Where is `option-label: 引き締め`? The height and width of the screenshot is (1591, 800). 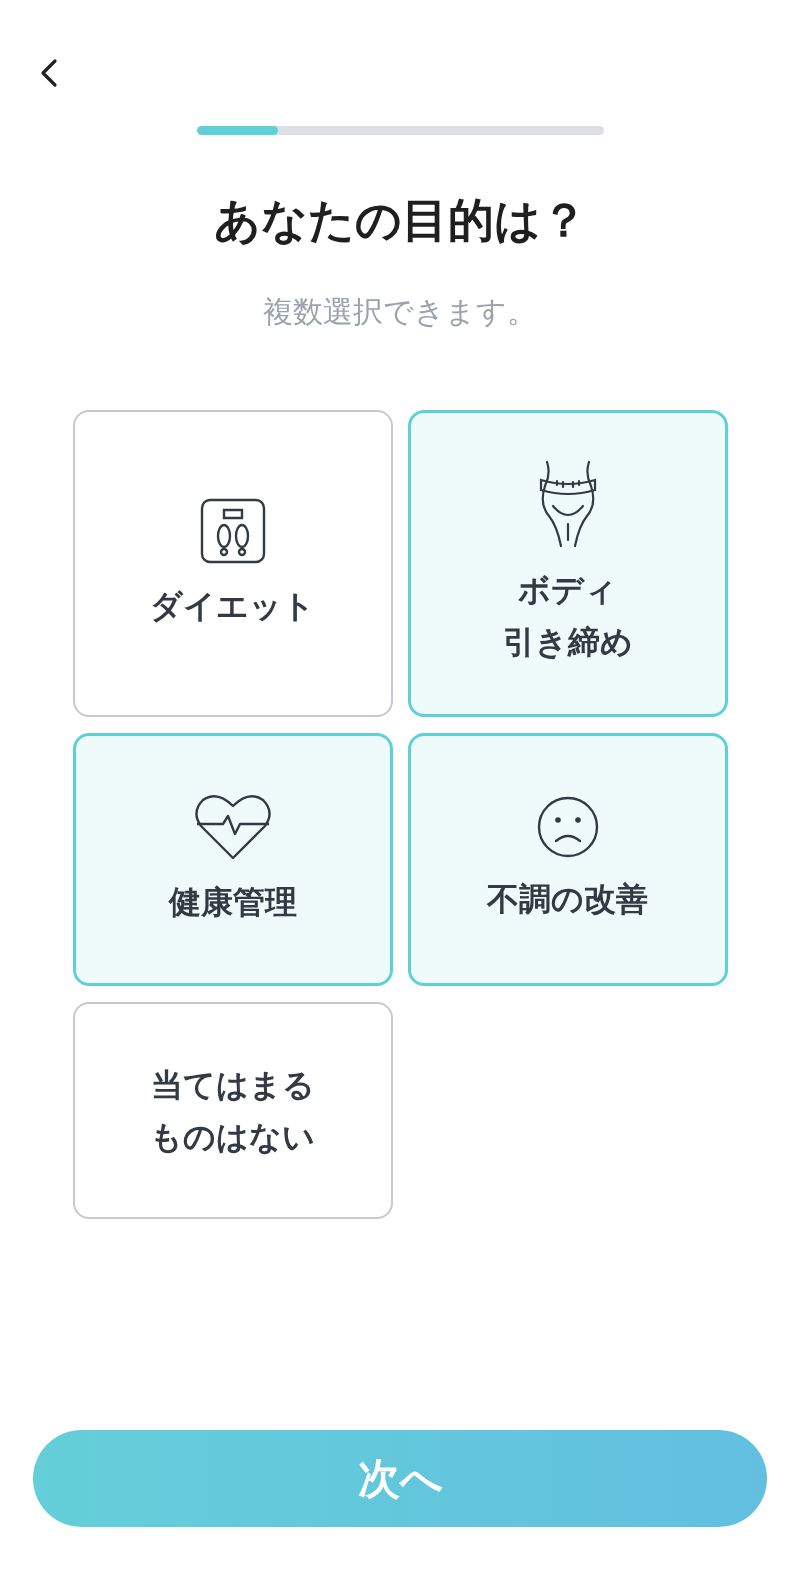 option-label: 引き締め is located at coordinates (567, 642).